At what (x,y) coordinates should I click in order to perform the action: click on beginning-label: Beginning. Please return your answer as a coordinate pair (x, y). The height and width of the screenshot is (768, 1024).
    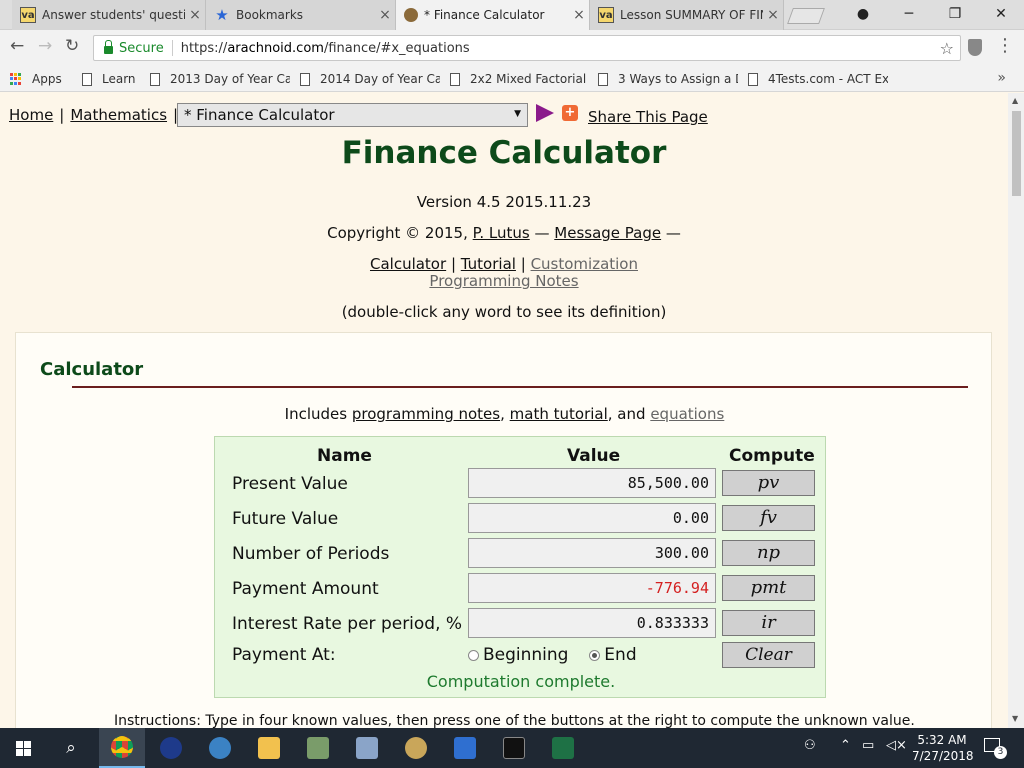
    Looking at the image, I should click on (526, 655).